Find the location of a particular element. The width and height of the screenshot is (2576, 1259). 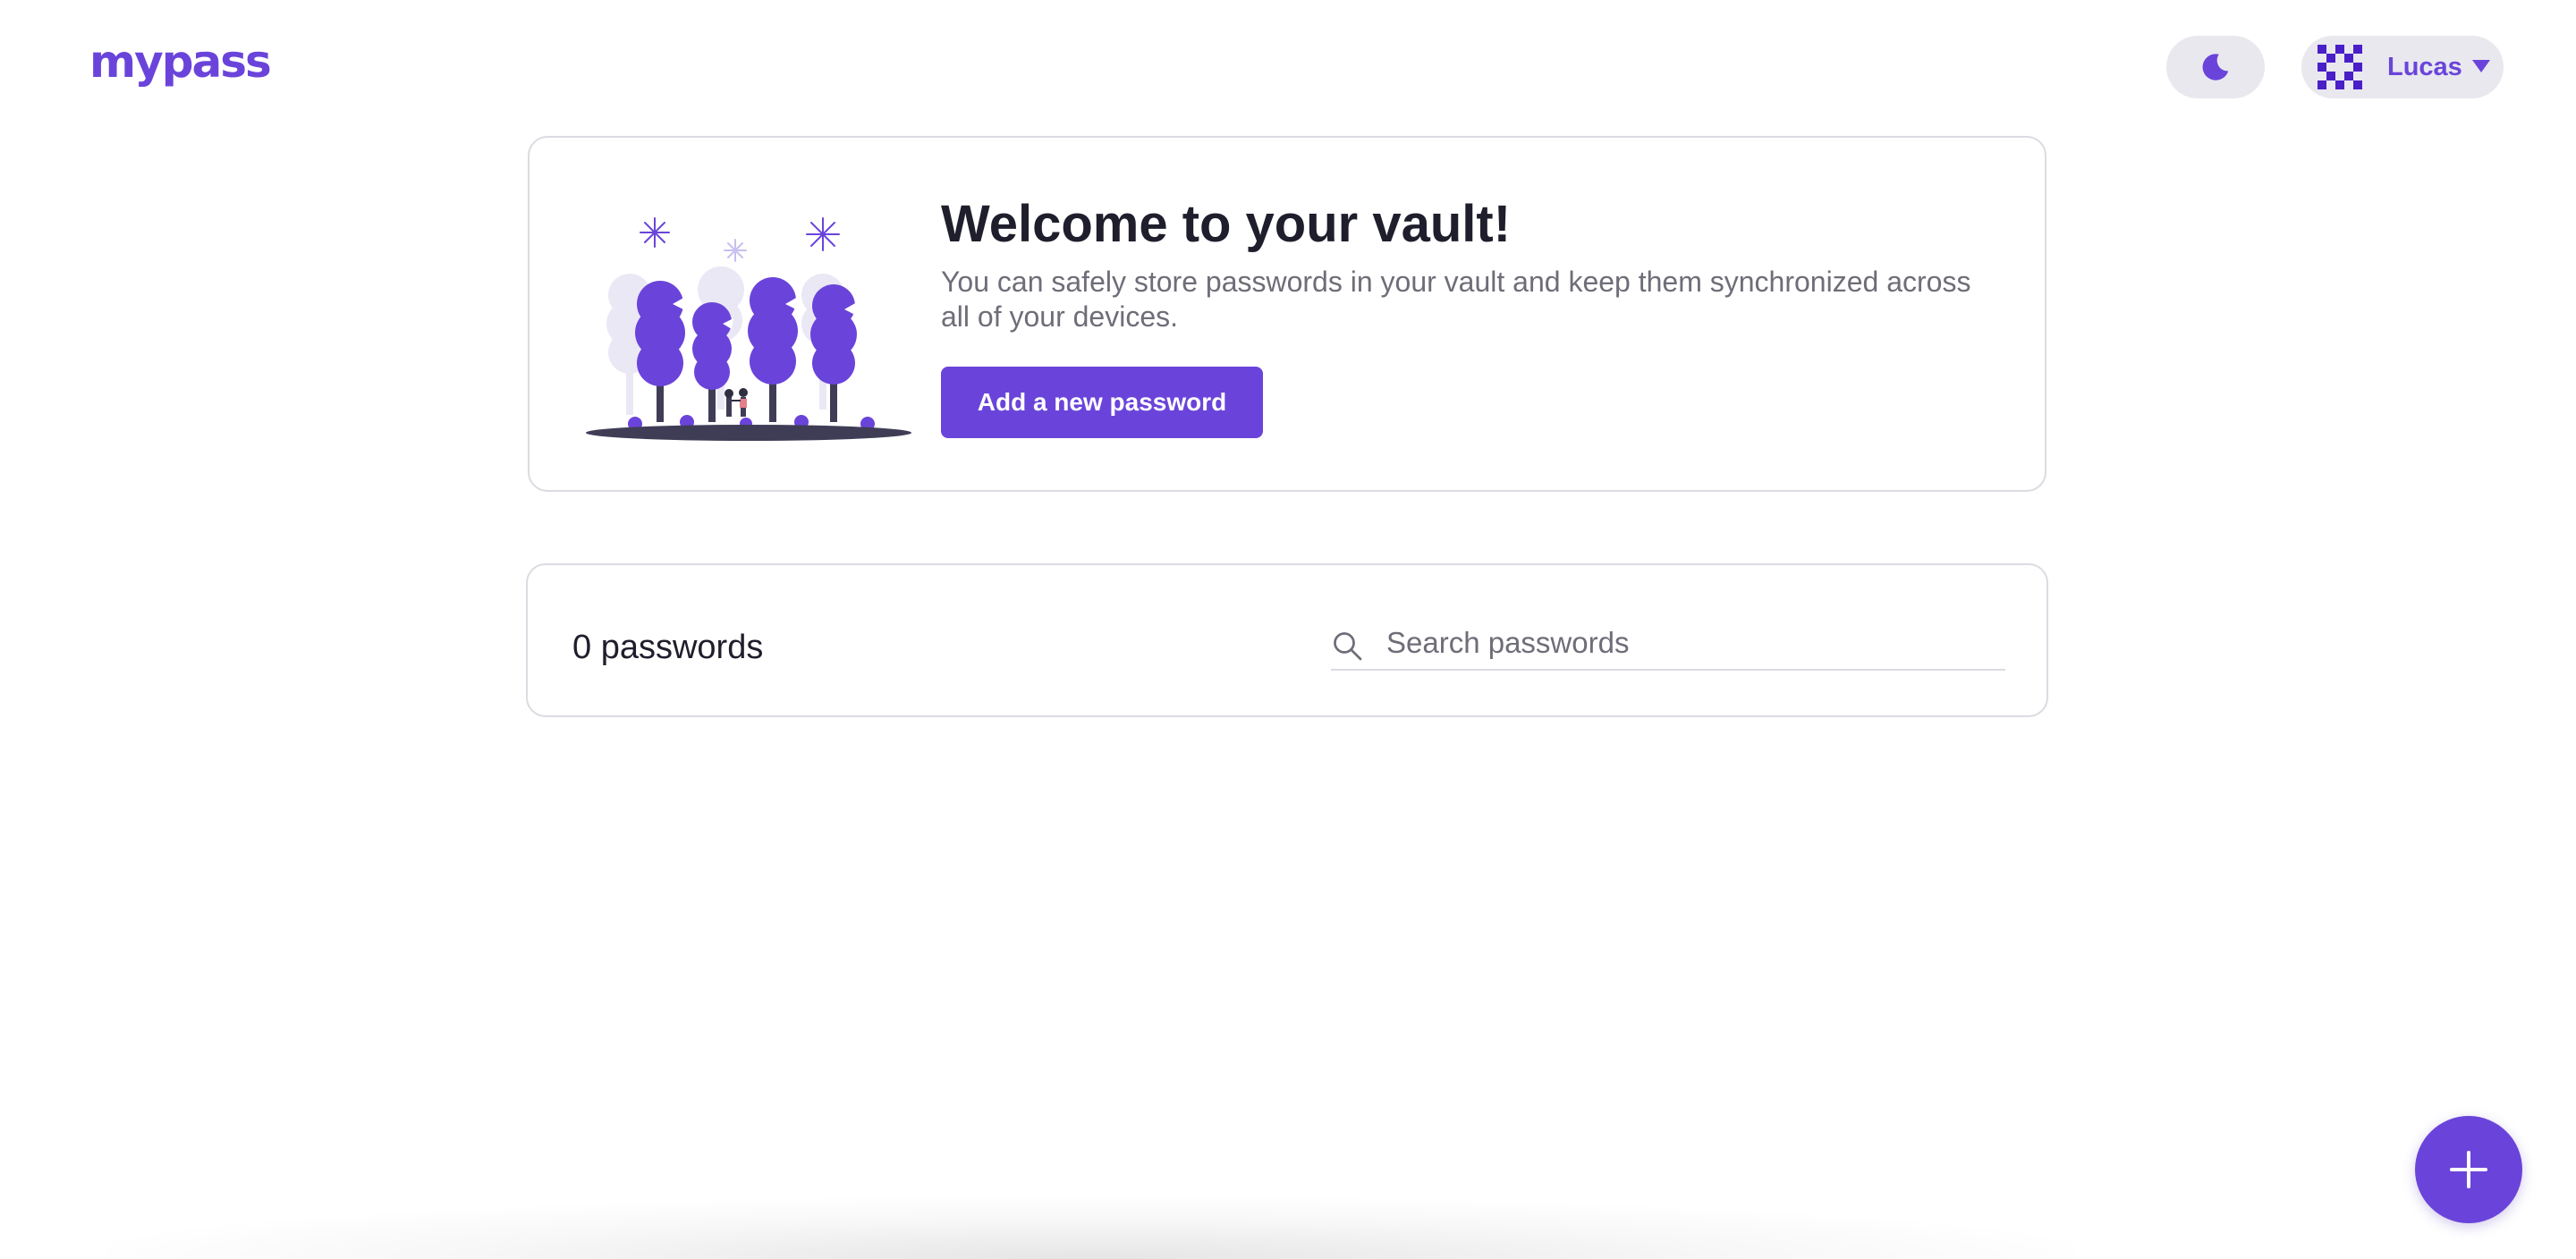

firework-middle is located at coordinates (735, 250).